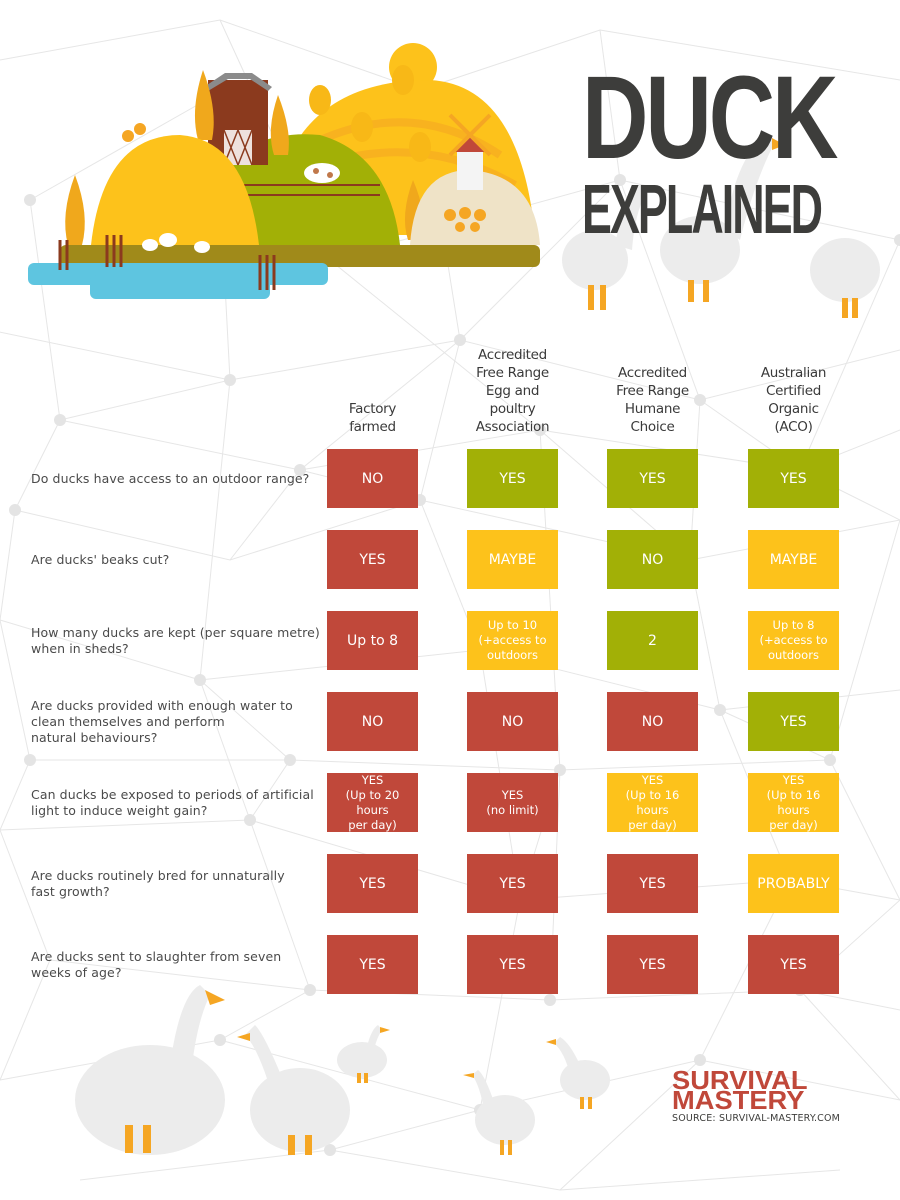 The height and width of the screenshot is (1200, 900). I want to click on answer-cell-bad: YES (Up to 20 hours per day), so click(372, 802).